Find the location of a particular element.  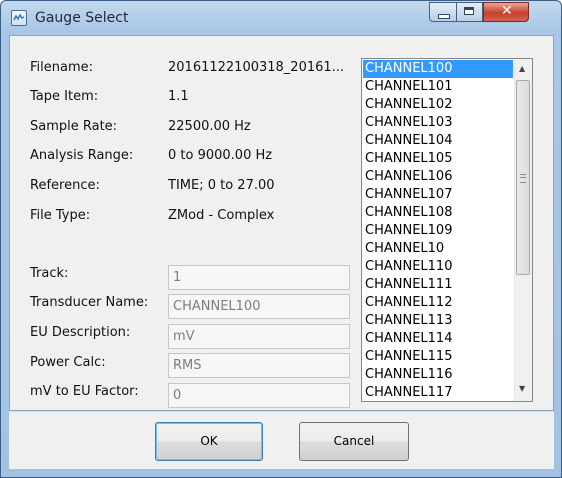

sample-rate-value: 22500.00 Hz is located at coordinates (209, 126).